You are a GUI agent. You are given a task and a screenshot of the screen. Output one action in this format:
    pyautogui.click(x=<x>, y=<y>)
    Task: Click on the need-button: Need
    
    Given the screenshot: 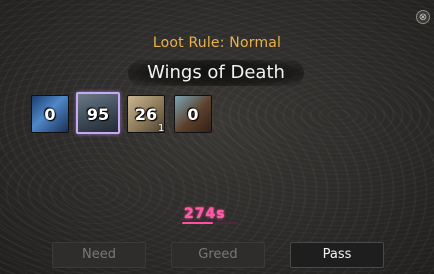 What is the action you would take?
    pyautogui.click(x=99, y=255)
    